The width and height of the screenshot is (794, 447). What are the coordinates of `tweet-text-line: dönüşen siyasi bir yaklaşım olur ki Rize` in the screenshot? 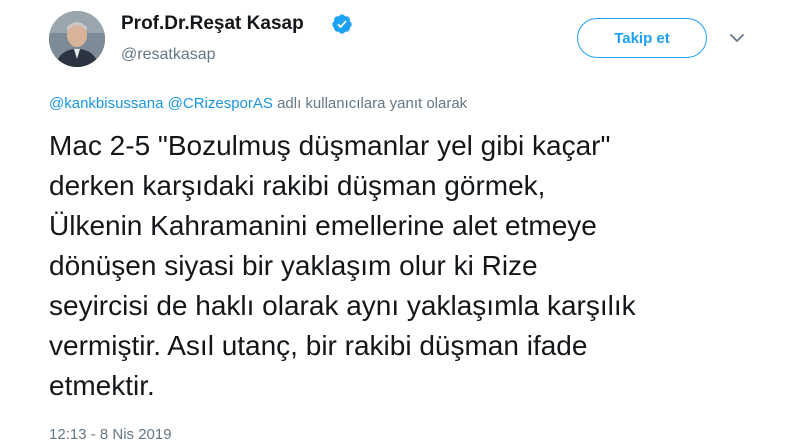 It's located at (293, 265).